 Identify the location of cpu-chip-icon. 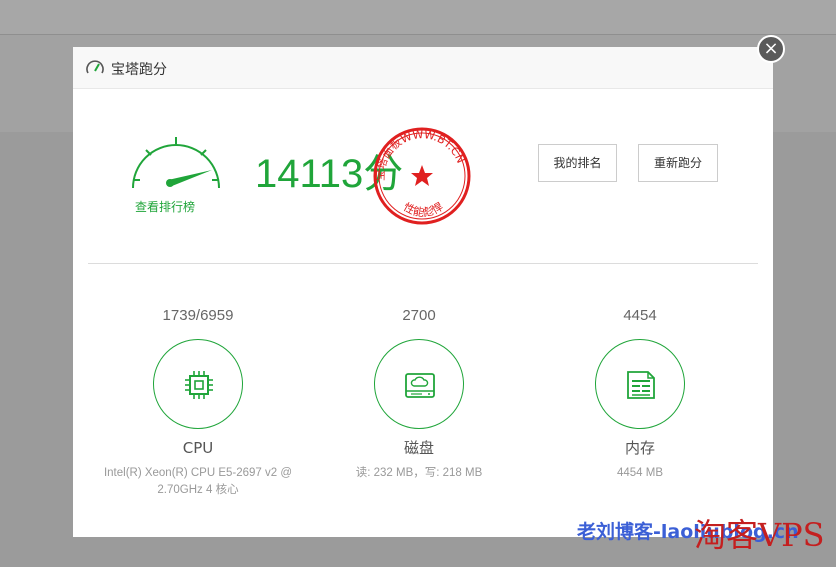
(199, 385).